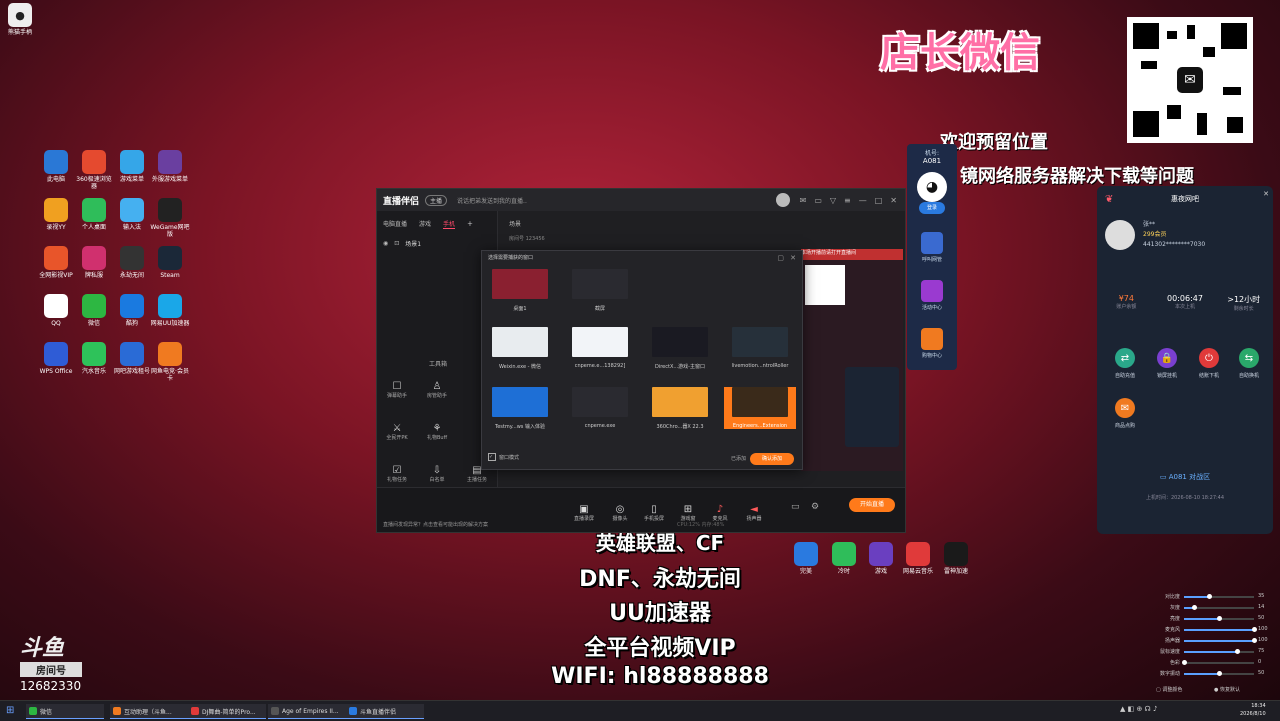  I want to click on record-icon: ▭, so click(795, 507).